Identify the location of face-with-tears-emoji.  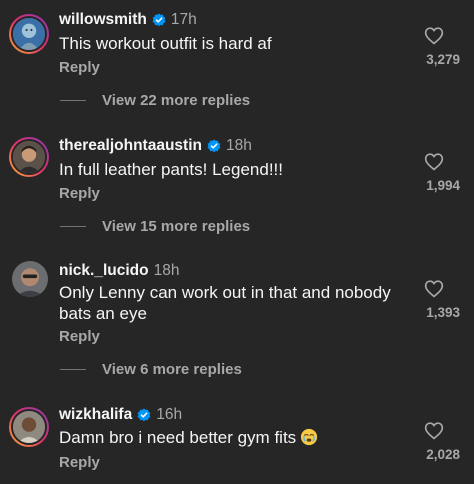
(309, 437).